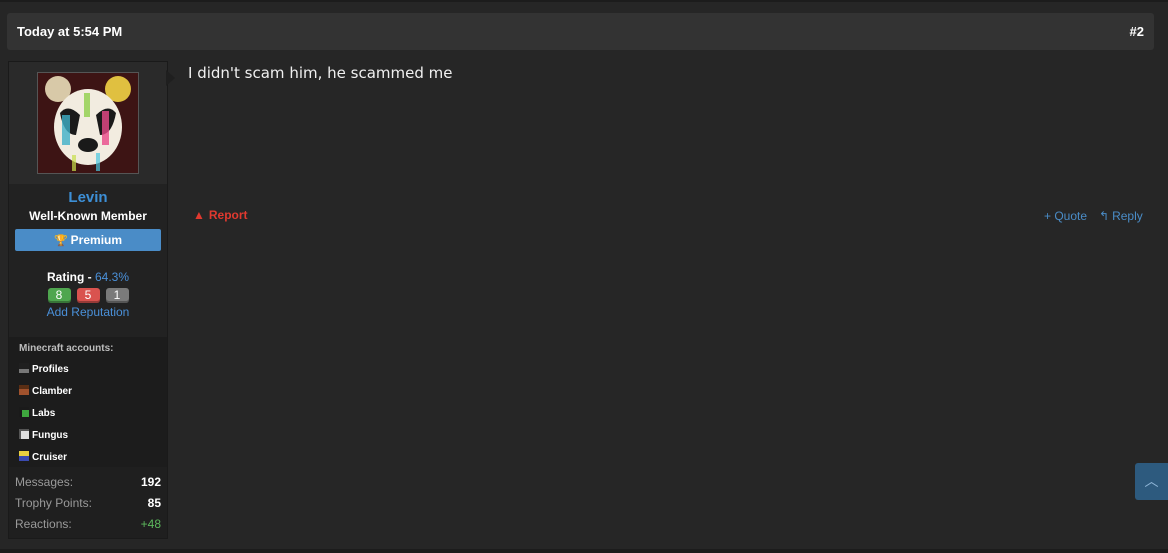  I want to click on minecraft-account-name: Cruiser, so click(50, 457).